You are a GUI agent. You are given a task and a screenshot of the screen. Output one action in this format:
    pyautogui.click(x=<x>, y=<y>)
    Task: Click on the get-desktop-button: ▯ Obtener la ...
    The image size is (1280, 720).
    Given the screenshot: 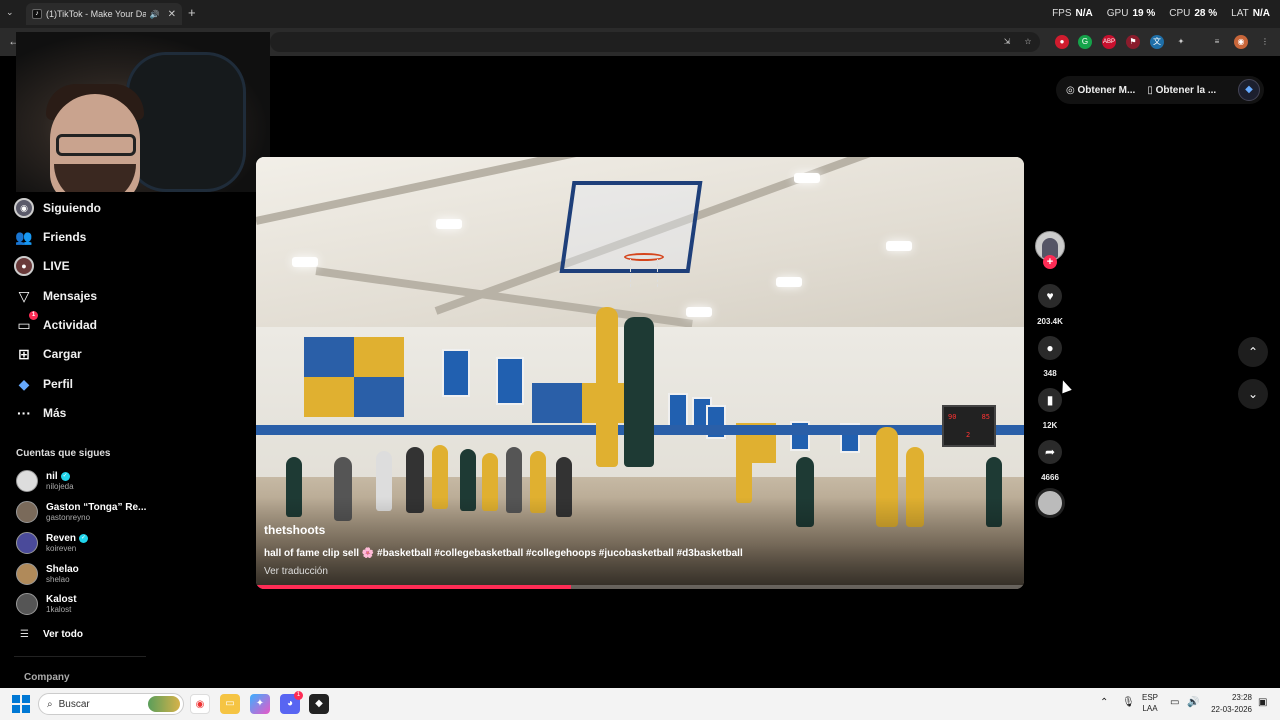 What is the action you would take?
    pyautogui.click(x=1181, y=90)
    